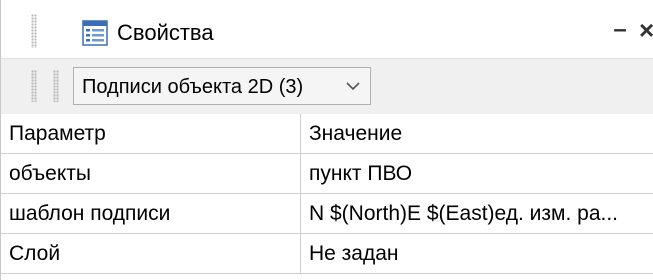  What do you see at coordinates (151, 253) in the screenshot?
I see `property-name: Слой` at bounding box center [151, 253].